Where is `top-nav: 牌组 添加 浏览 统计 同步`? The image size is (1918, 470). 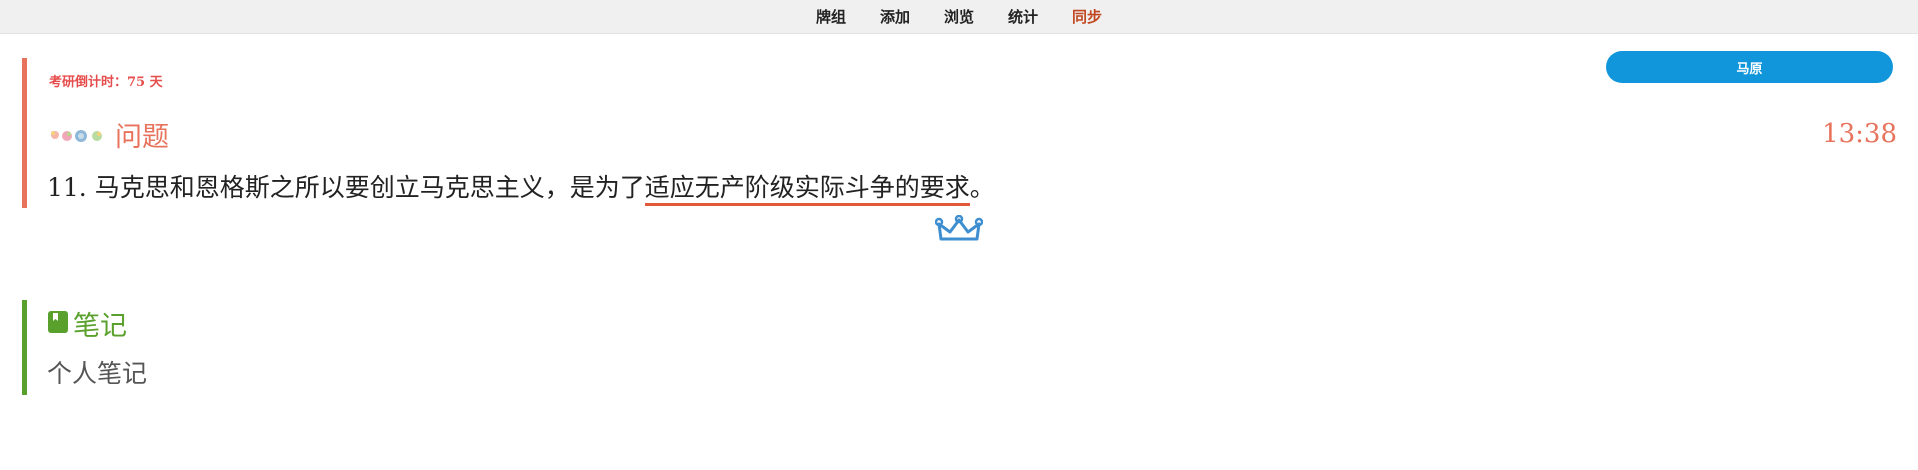 top-nav: 牌组 添加 浏览 统计 同步 is located at coordinates (959, 17).